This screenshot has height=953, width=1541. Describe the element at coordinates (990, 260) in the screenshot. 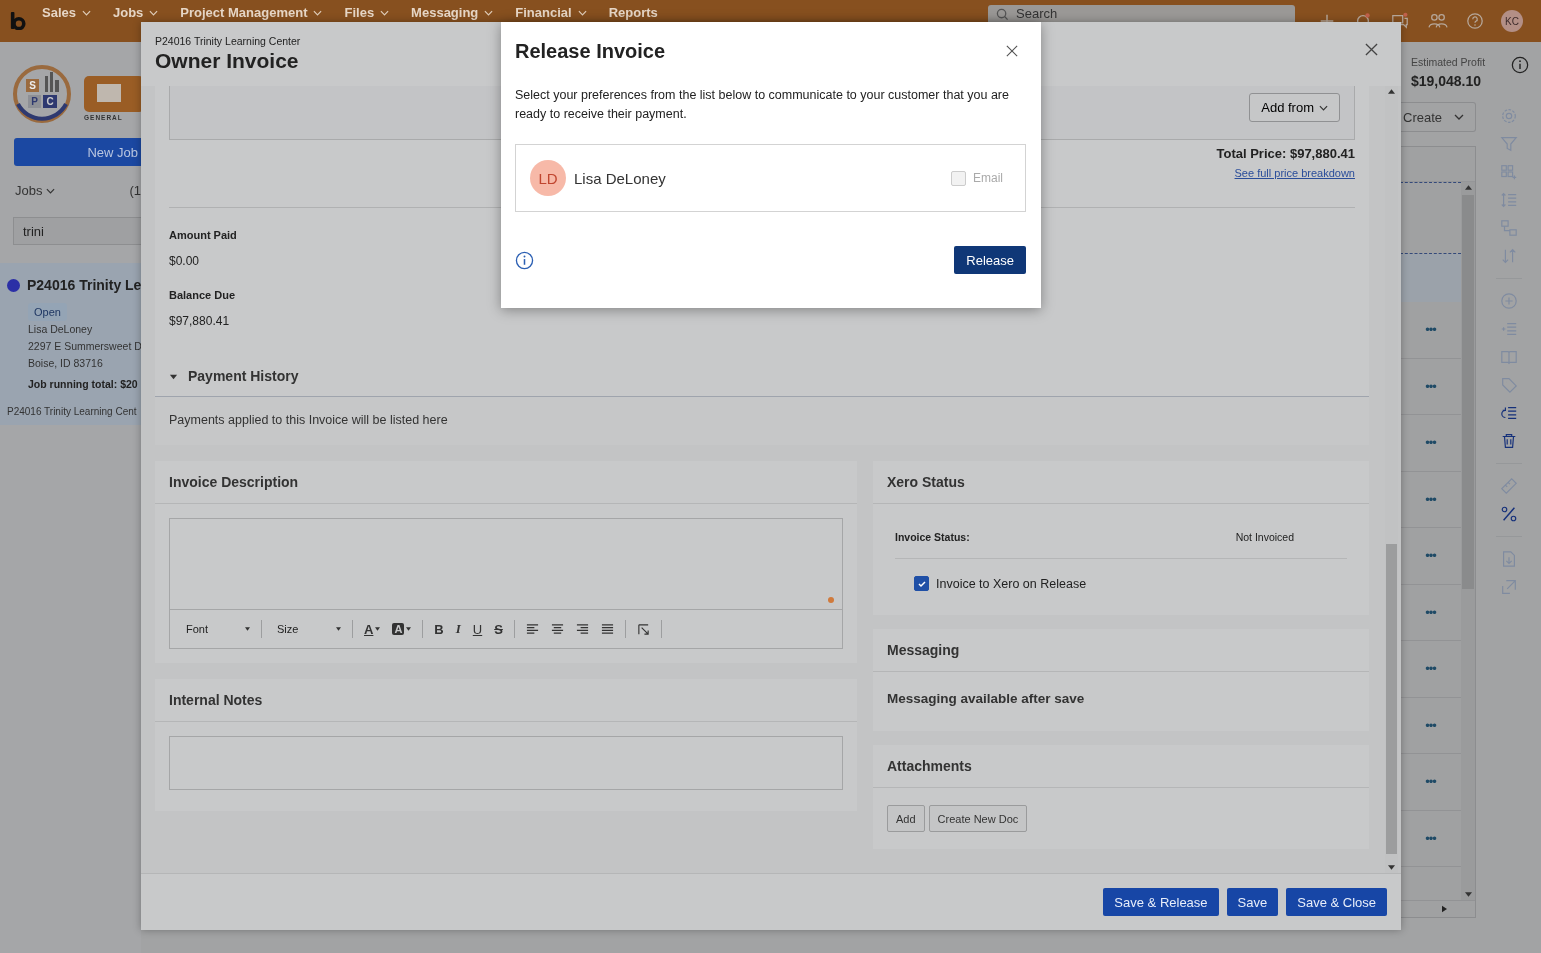

I see `release-button: Release` at that location.